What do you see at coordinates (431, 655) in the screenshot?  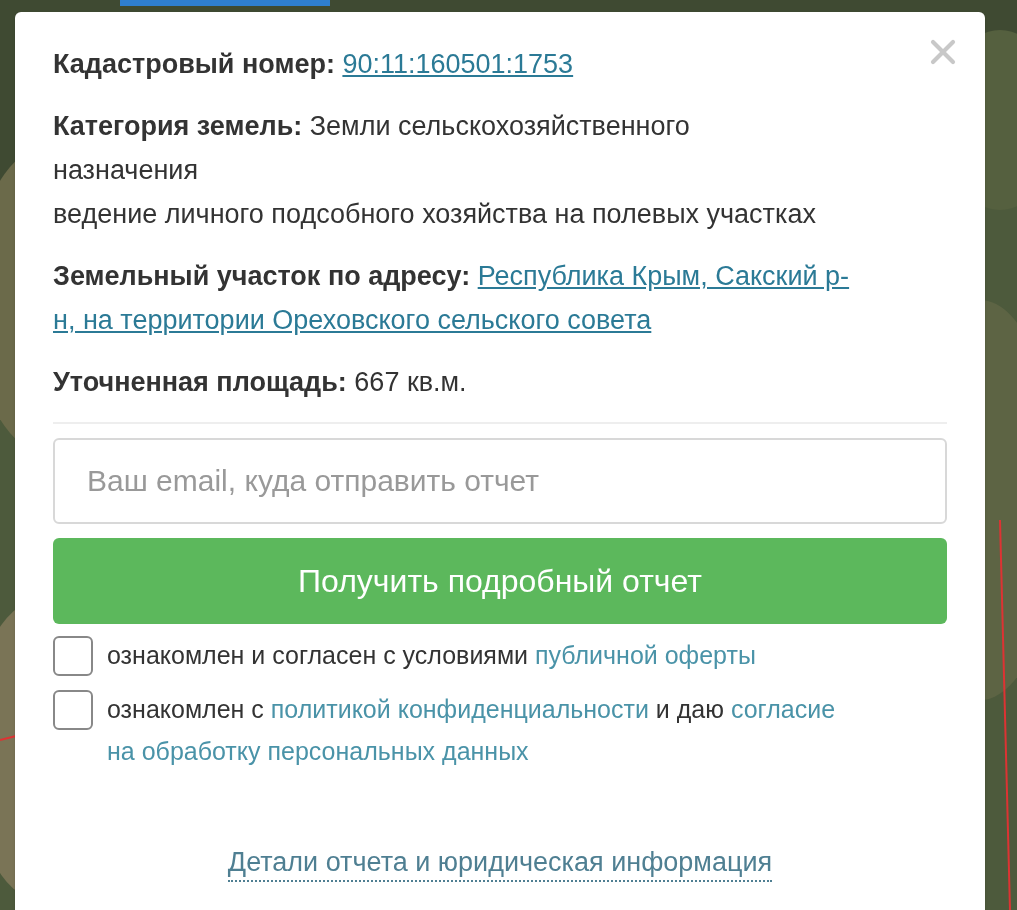 I see `agreement-text: ознакомлен и согласен с условиями публичной оферты` at bounding box center [431, 655].